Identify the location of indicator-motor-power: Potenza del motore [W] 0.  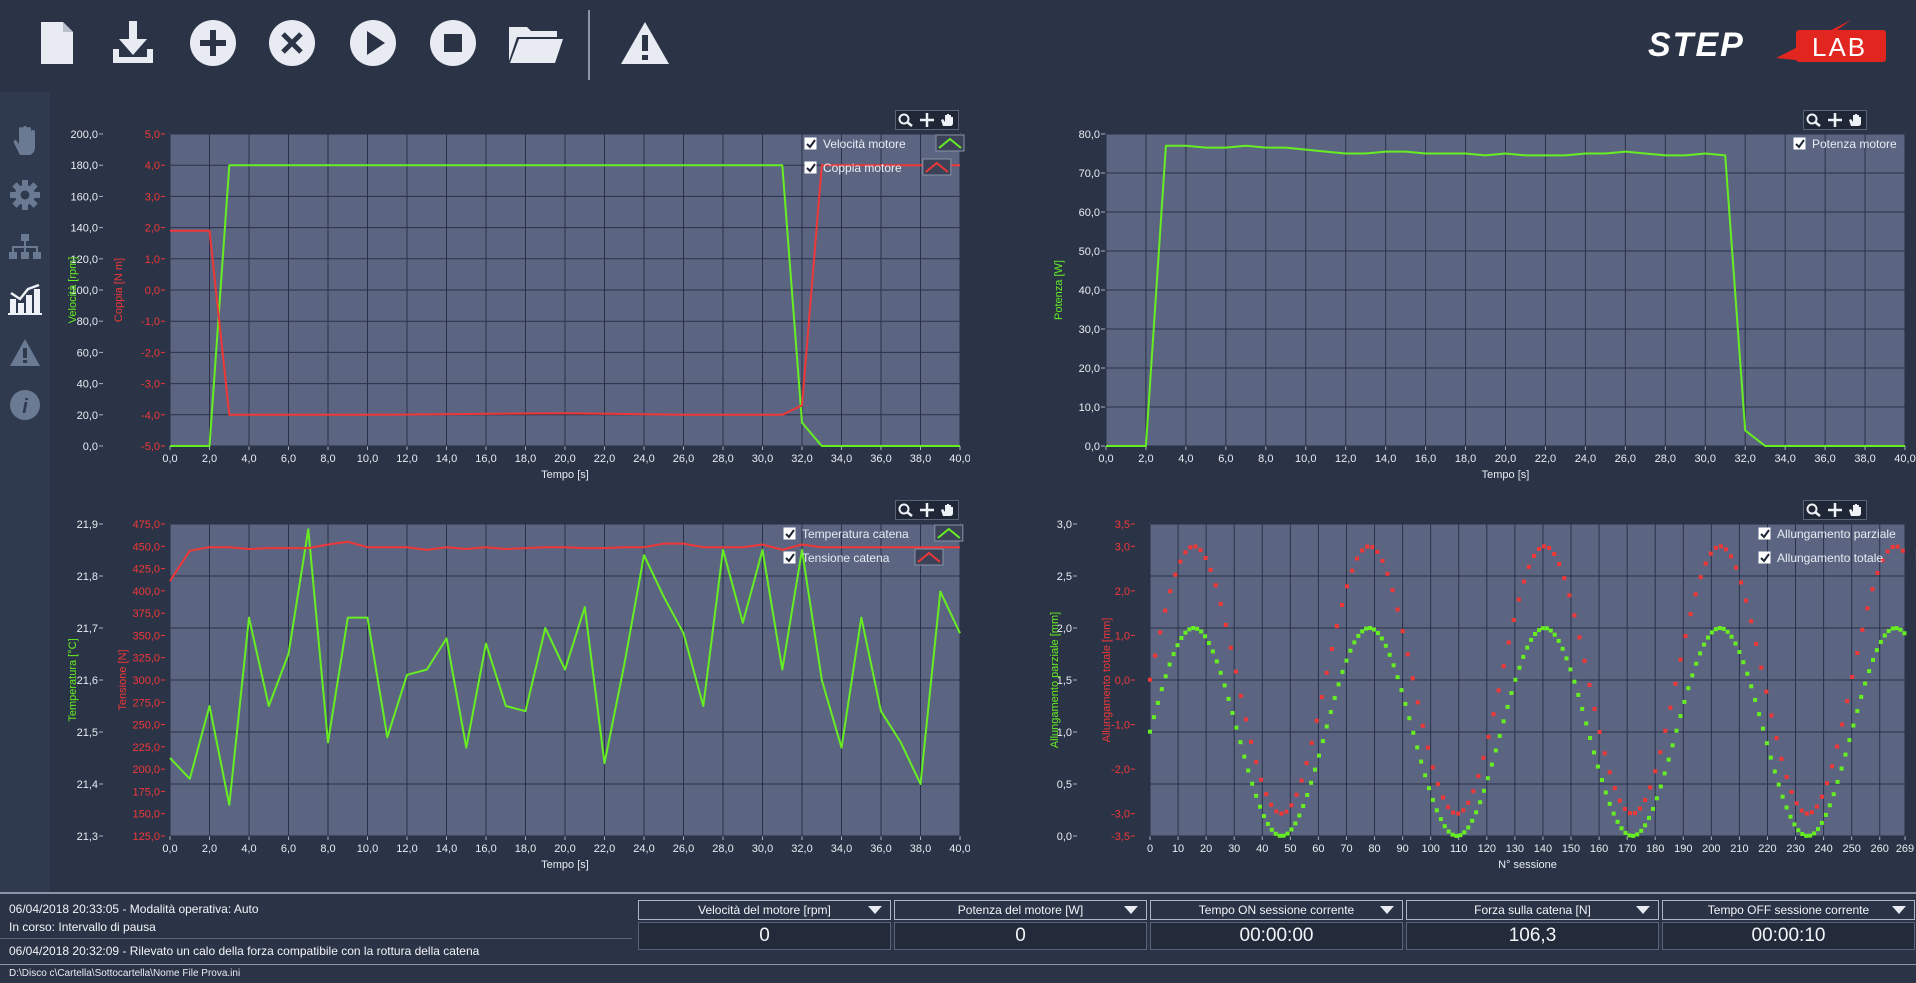
(1020, 925).